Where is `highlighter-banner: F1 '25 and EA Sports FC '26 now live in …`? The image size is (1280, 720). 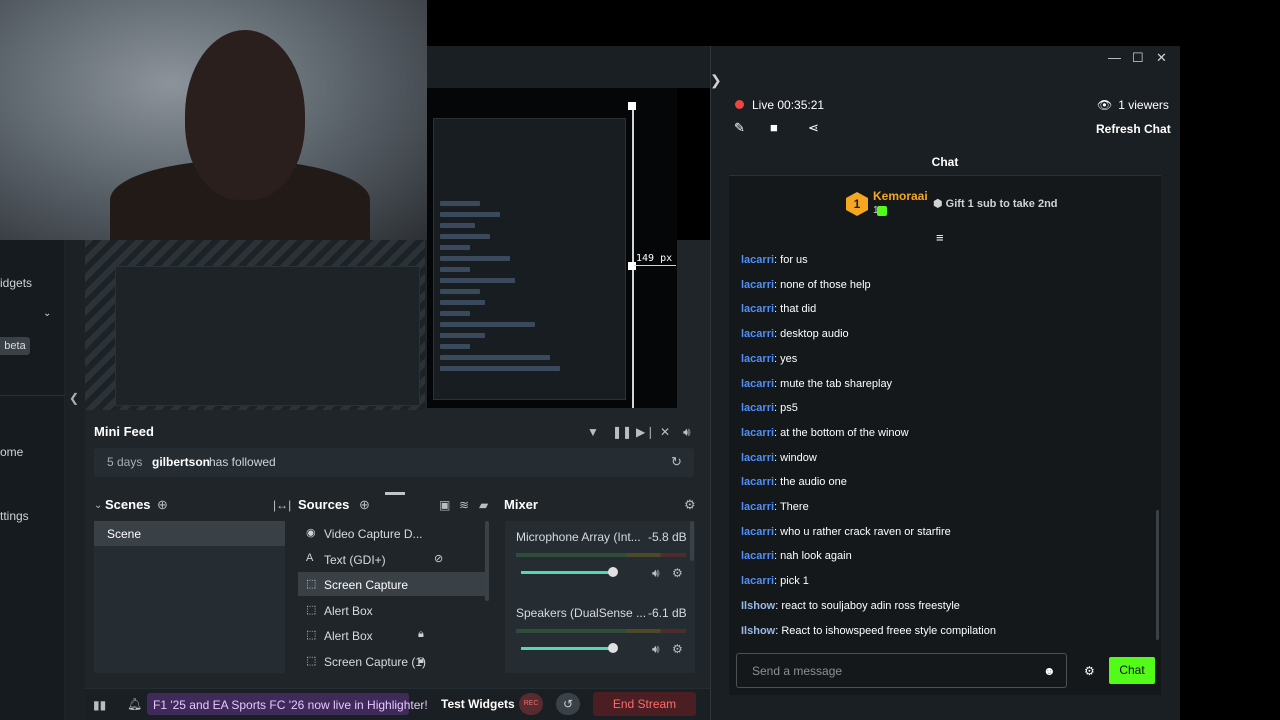 highlighter-banner: F1 '25 and EA Sports FC '26 now live in … is located at coordinates (287, 704).